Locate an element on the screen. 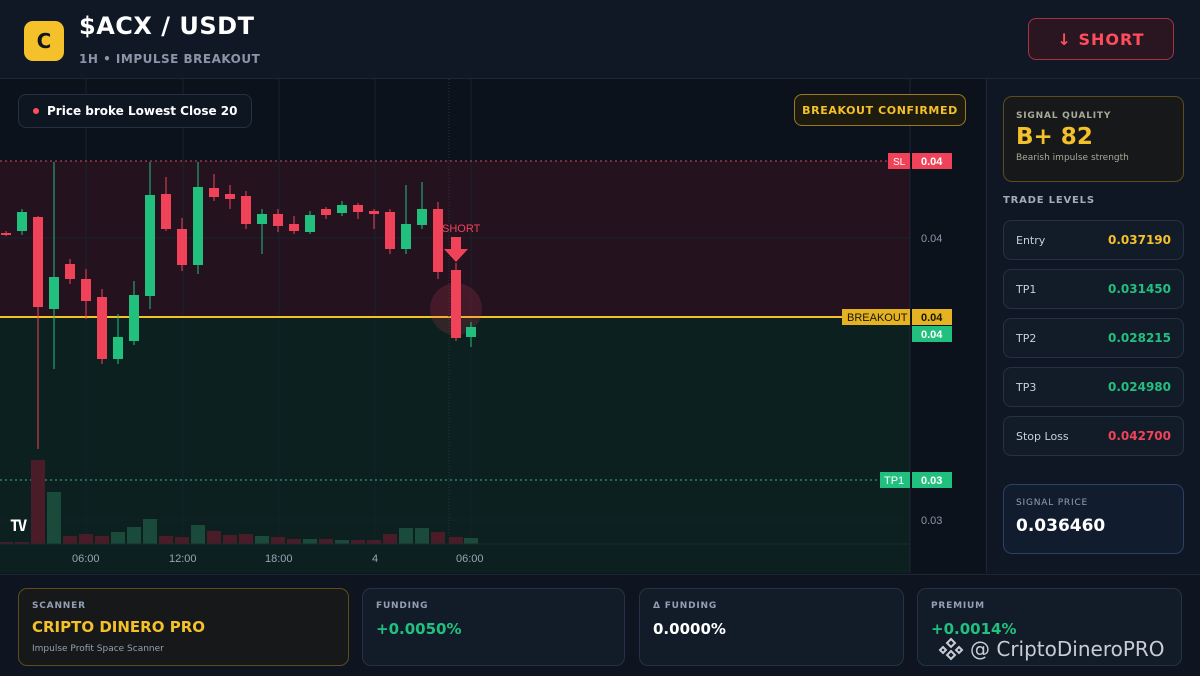 This screenshot has height=676, width=1200. time-label: 12:00 is located at coordinates (183, 559).